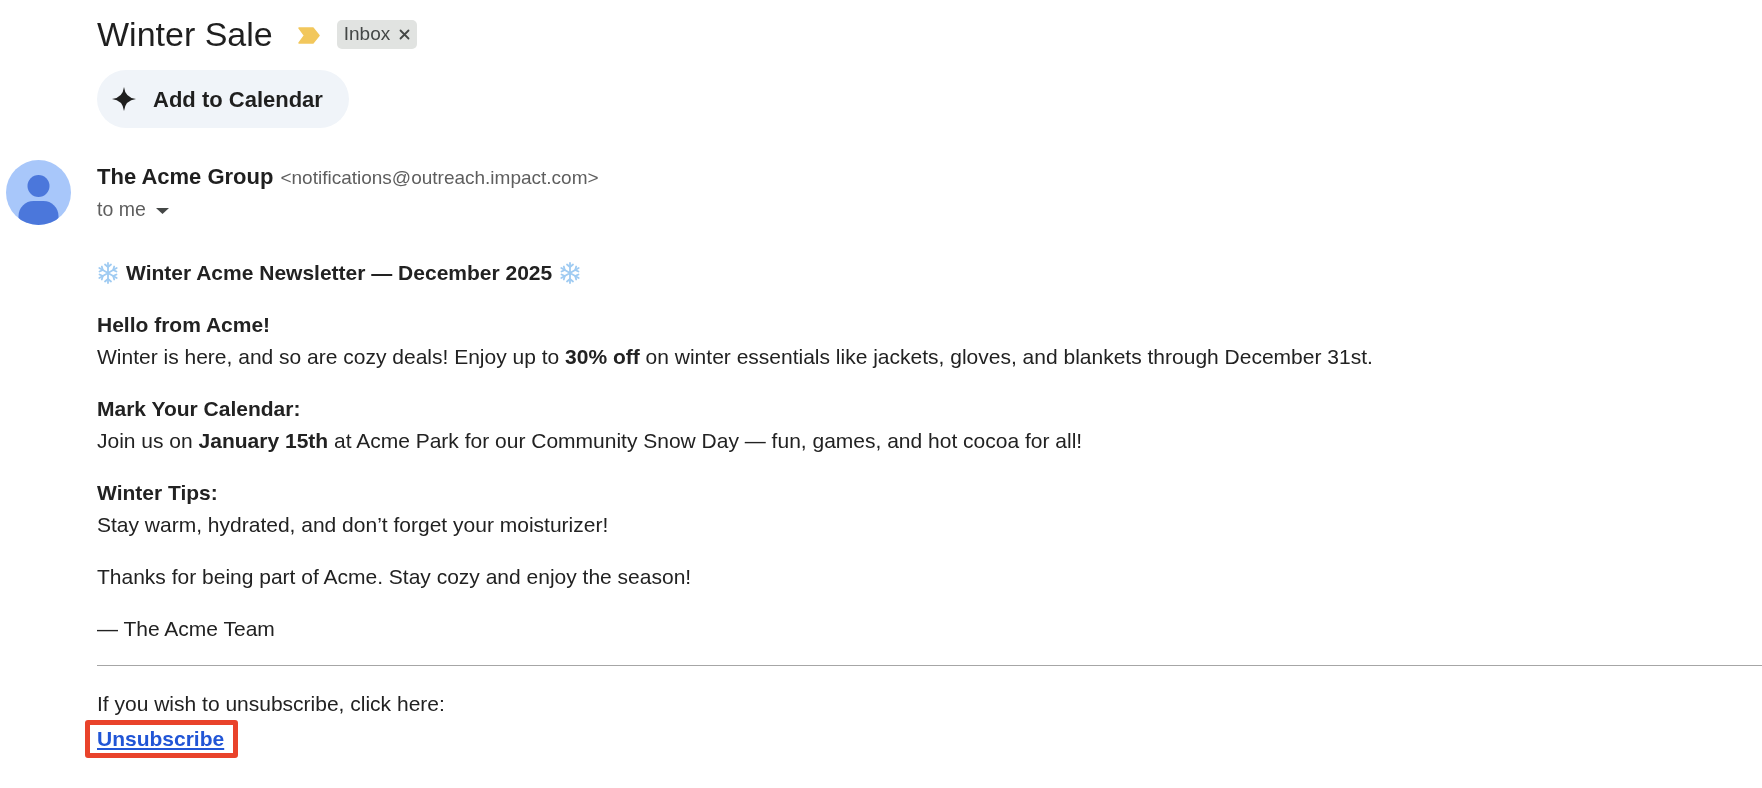 This screenshot has width=1762, height=788. I want to click on avatar-icon, so click(38, 192).